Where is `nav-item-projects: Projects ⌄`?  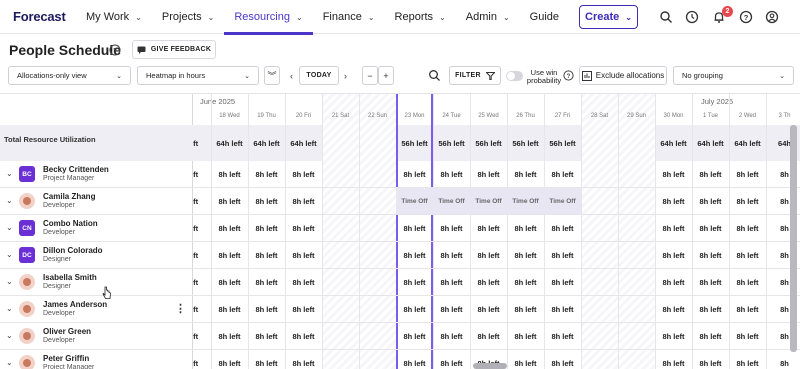
nav-item-projects: Projects ⌄ is located at coordinates (188, 17).